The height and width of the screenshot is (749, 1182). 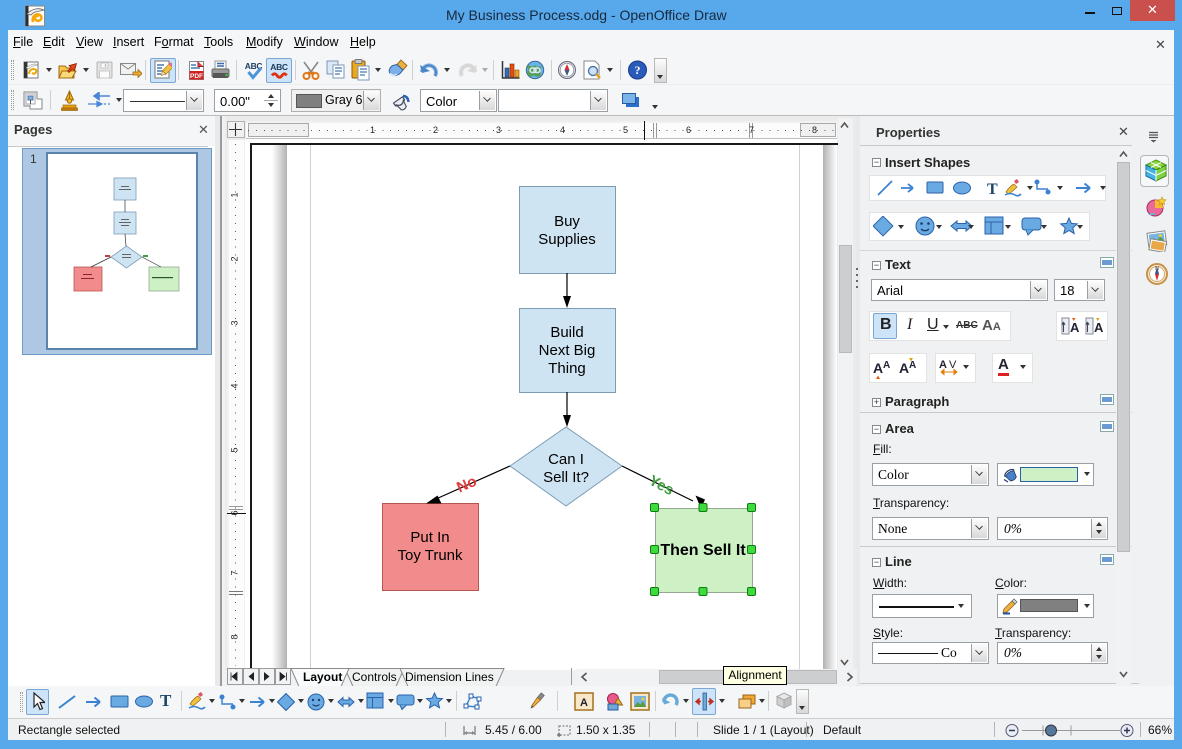 I want to click on svg-text: ABC, so click(x=279, y=67).